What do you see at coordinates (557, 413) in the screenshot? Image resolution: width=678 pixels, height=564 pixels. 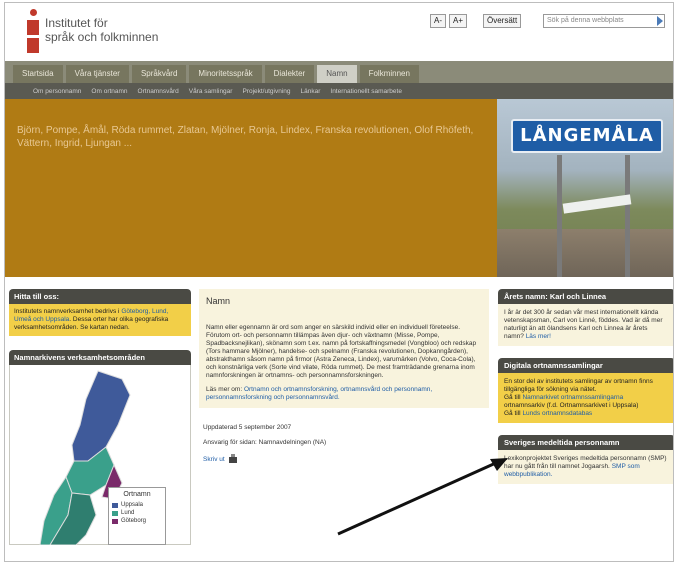 I see `lund-database-link: Lunds ortnamnsdatabas` at bounding box center [557, 413].